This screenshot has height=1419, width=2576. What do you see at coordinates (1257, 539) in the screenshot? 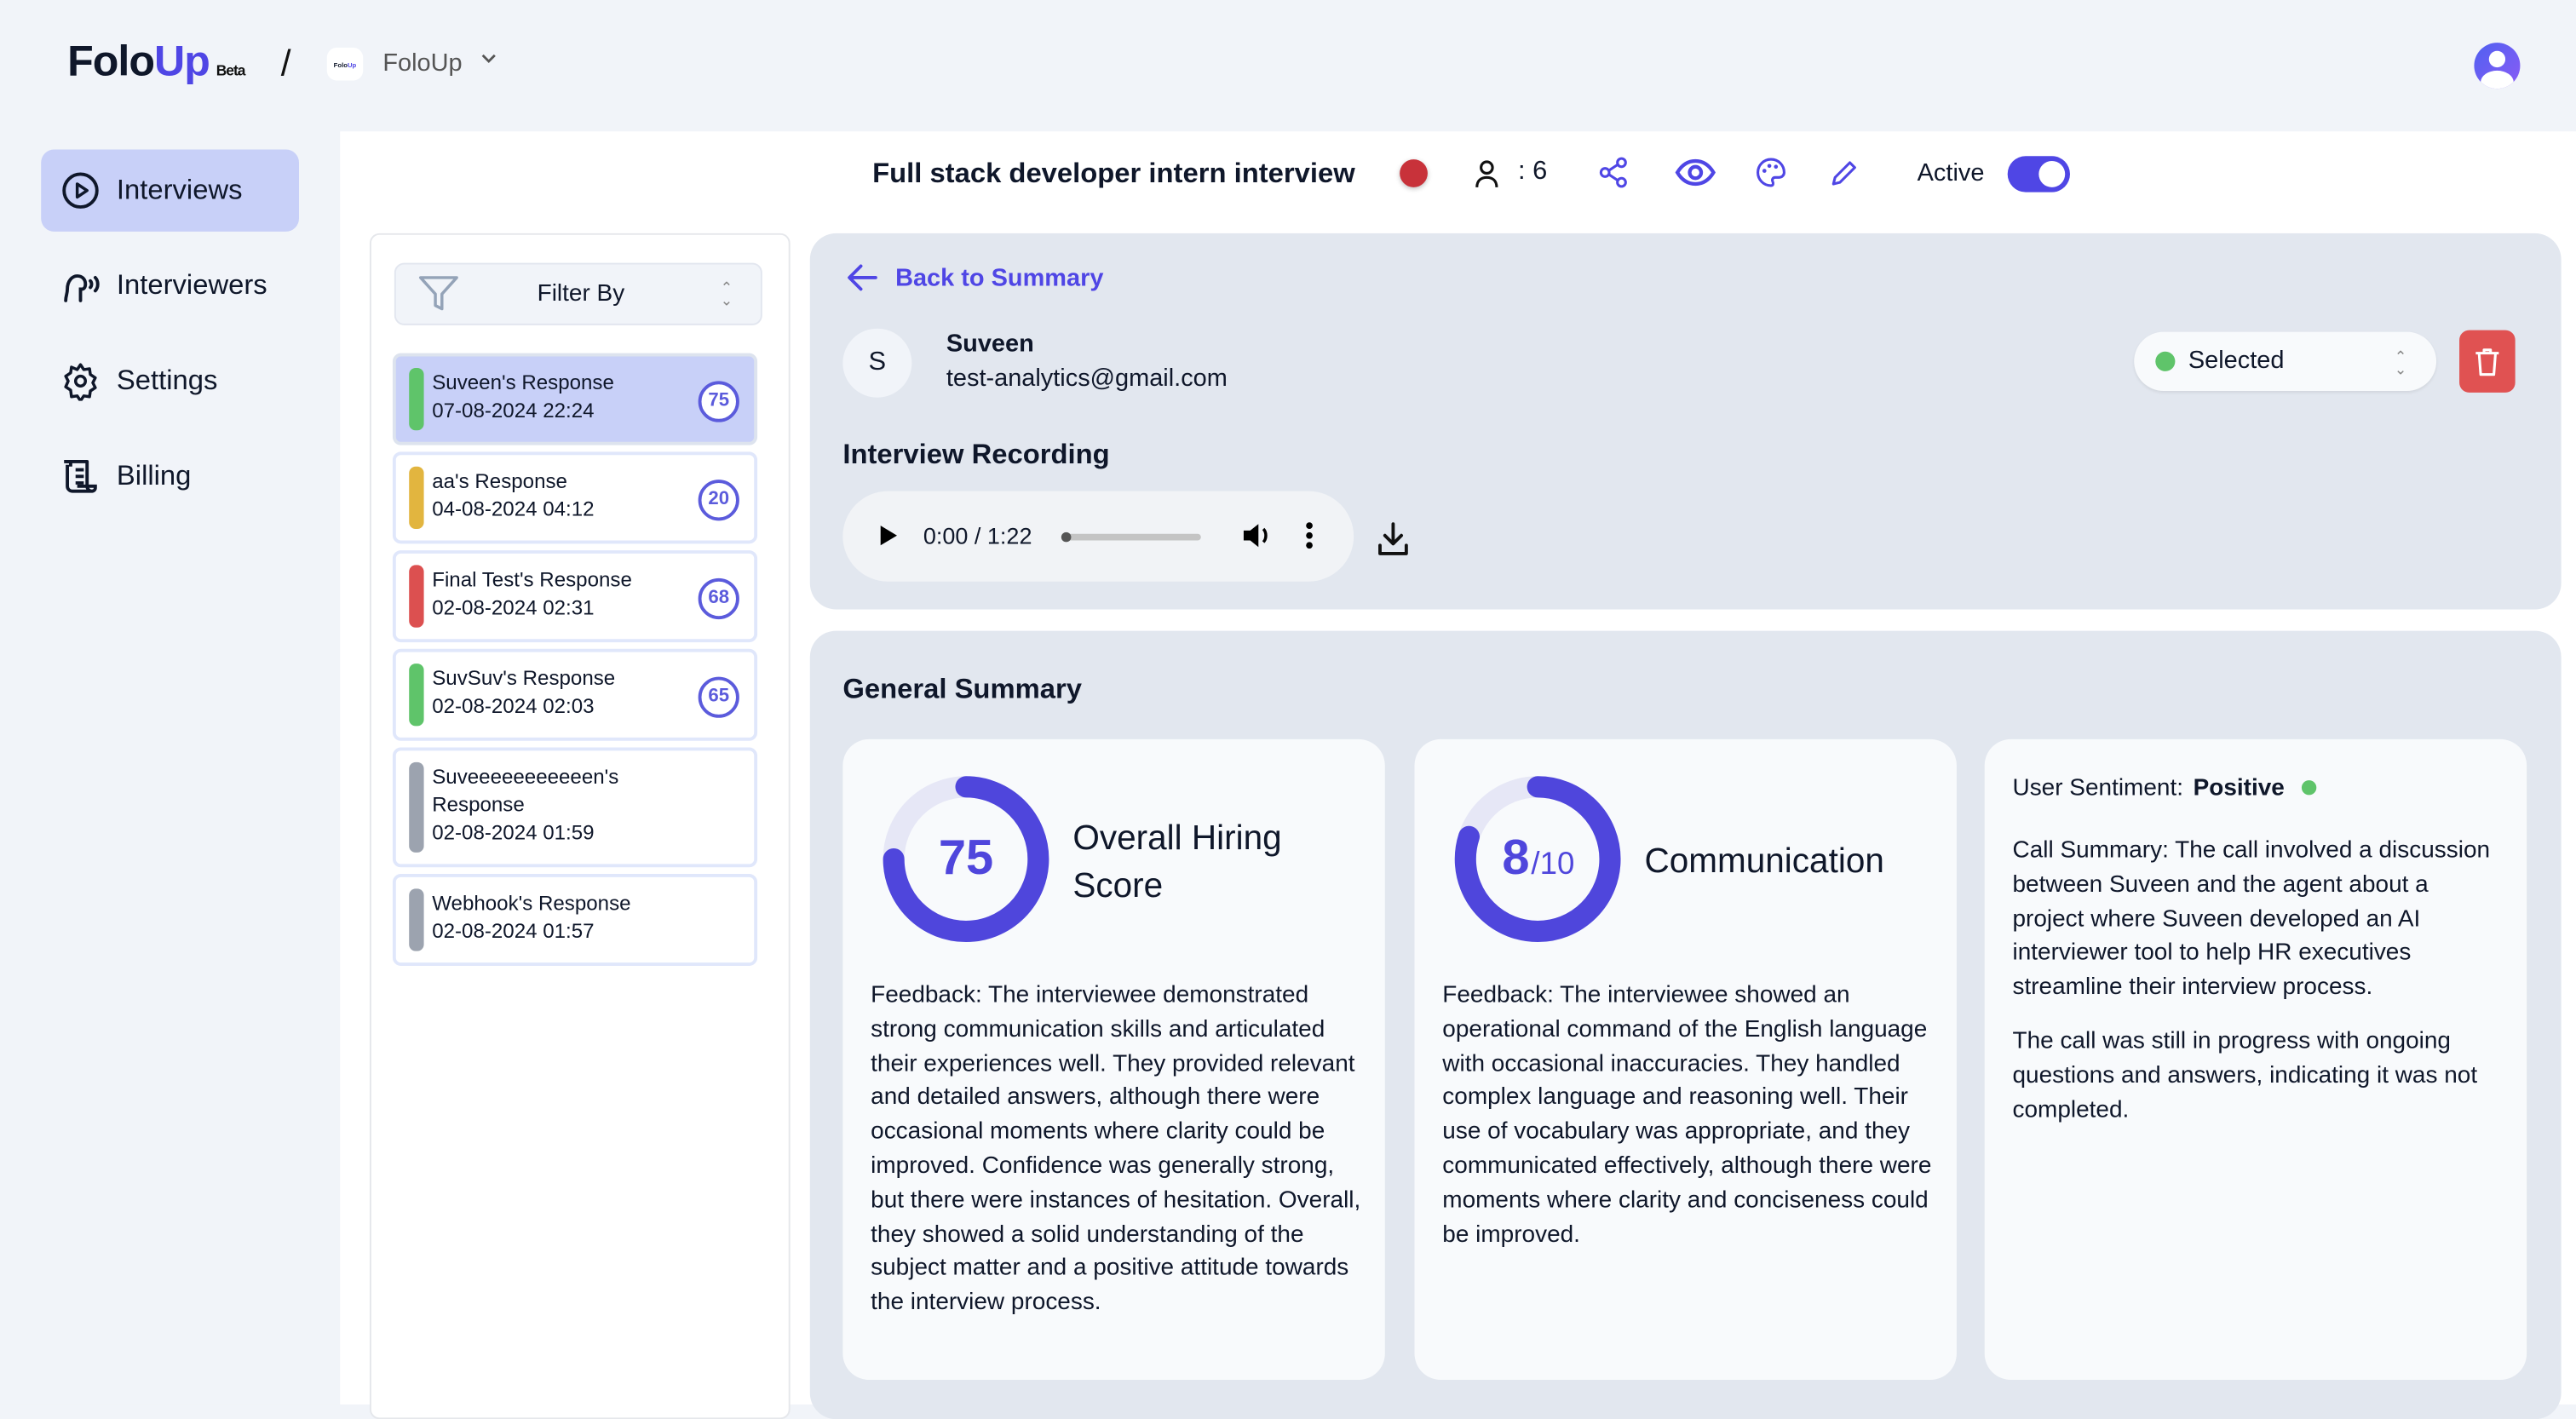
I see `volume-button` at bounding box center [1257, 539].